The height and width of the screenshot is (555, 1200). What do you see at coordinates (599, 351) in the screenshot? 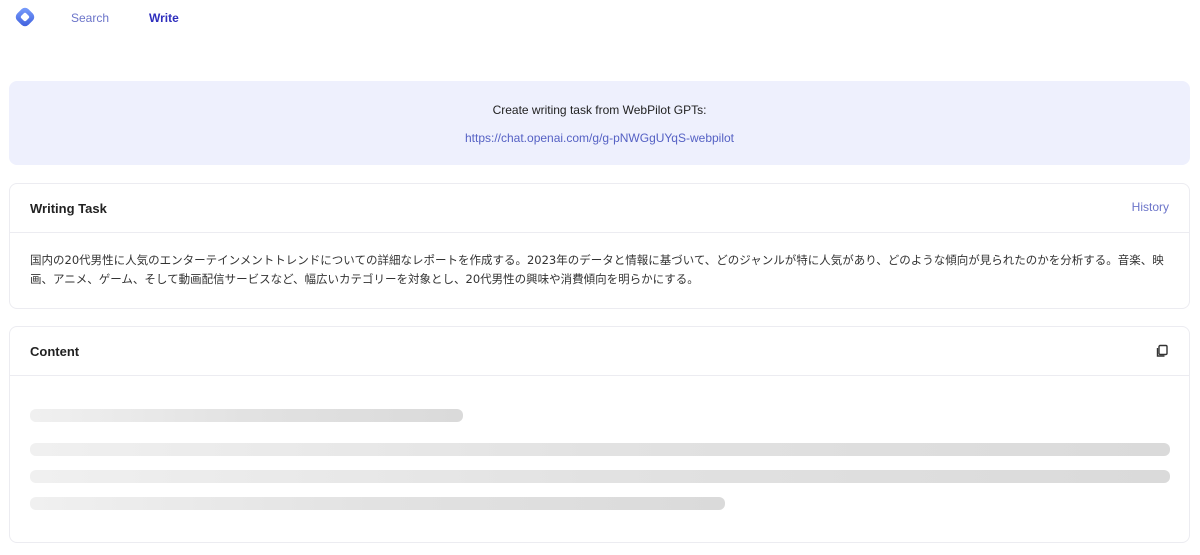
I see `content-header: Content` at bounding box center [599, 351].